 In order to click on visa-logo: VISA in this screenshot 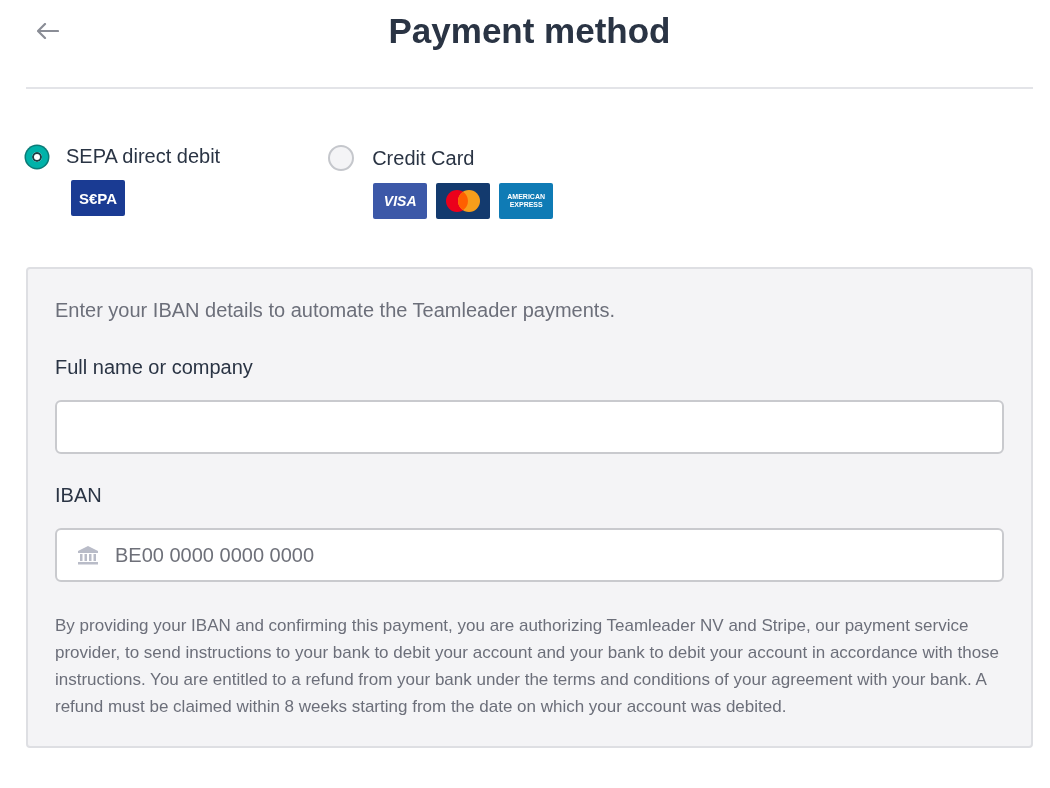, I will do `click(400, 201)`.